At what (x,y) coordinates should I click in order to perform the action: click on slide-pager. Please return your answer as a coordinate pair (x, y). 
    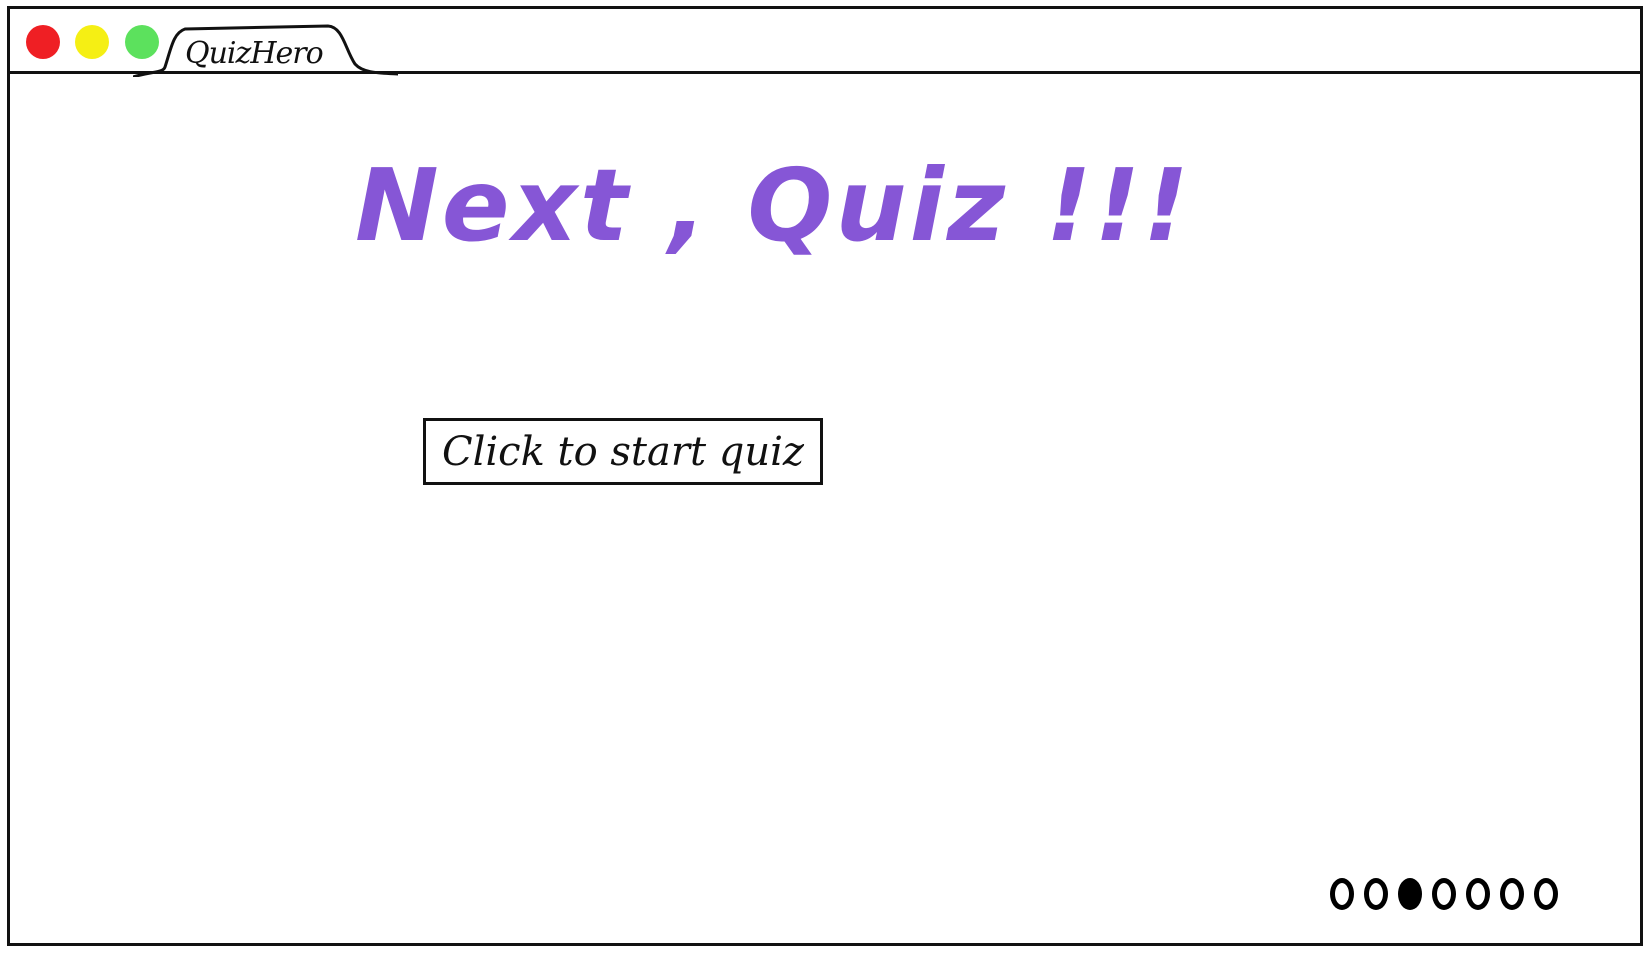
    Looking at the image, I should click on (1444, 894).